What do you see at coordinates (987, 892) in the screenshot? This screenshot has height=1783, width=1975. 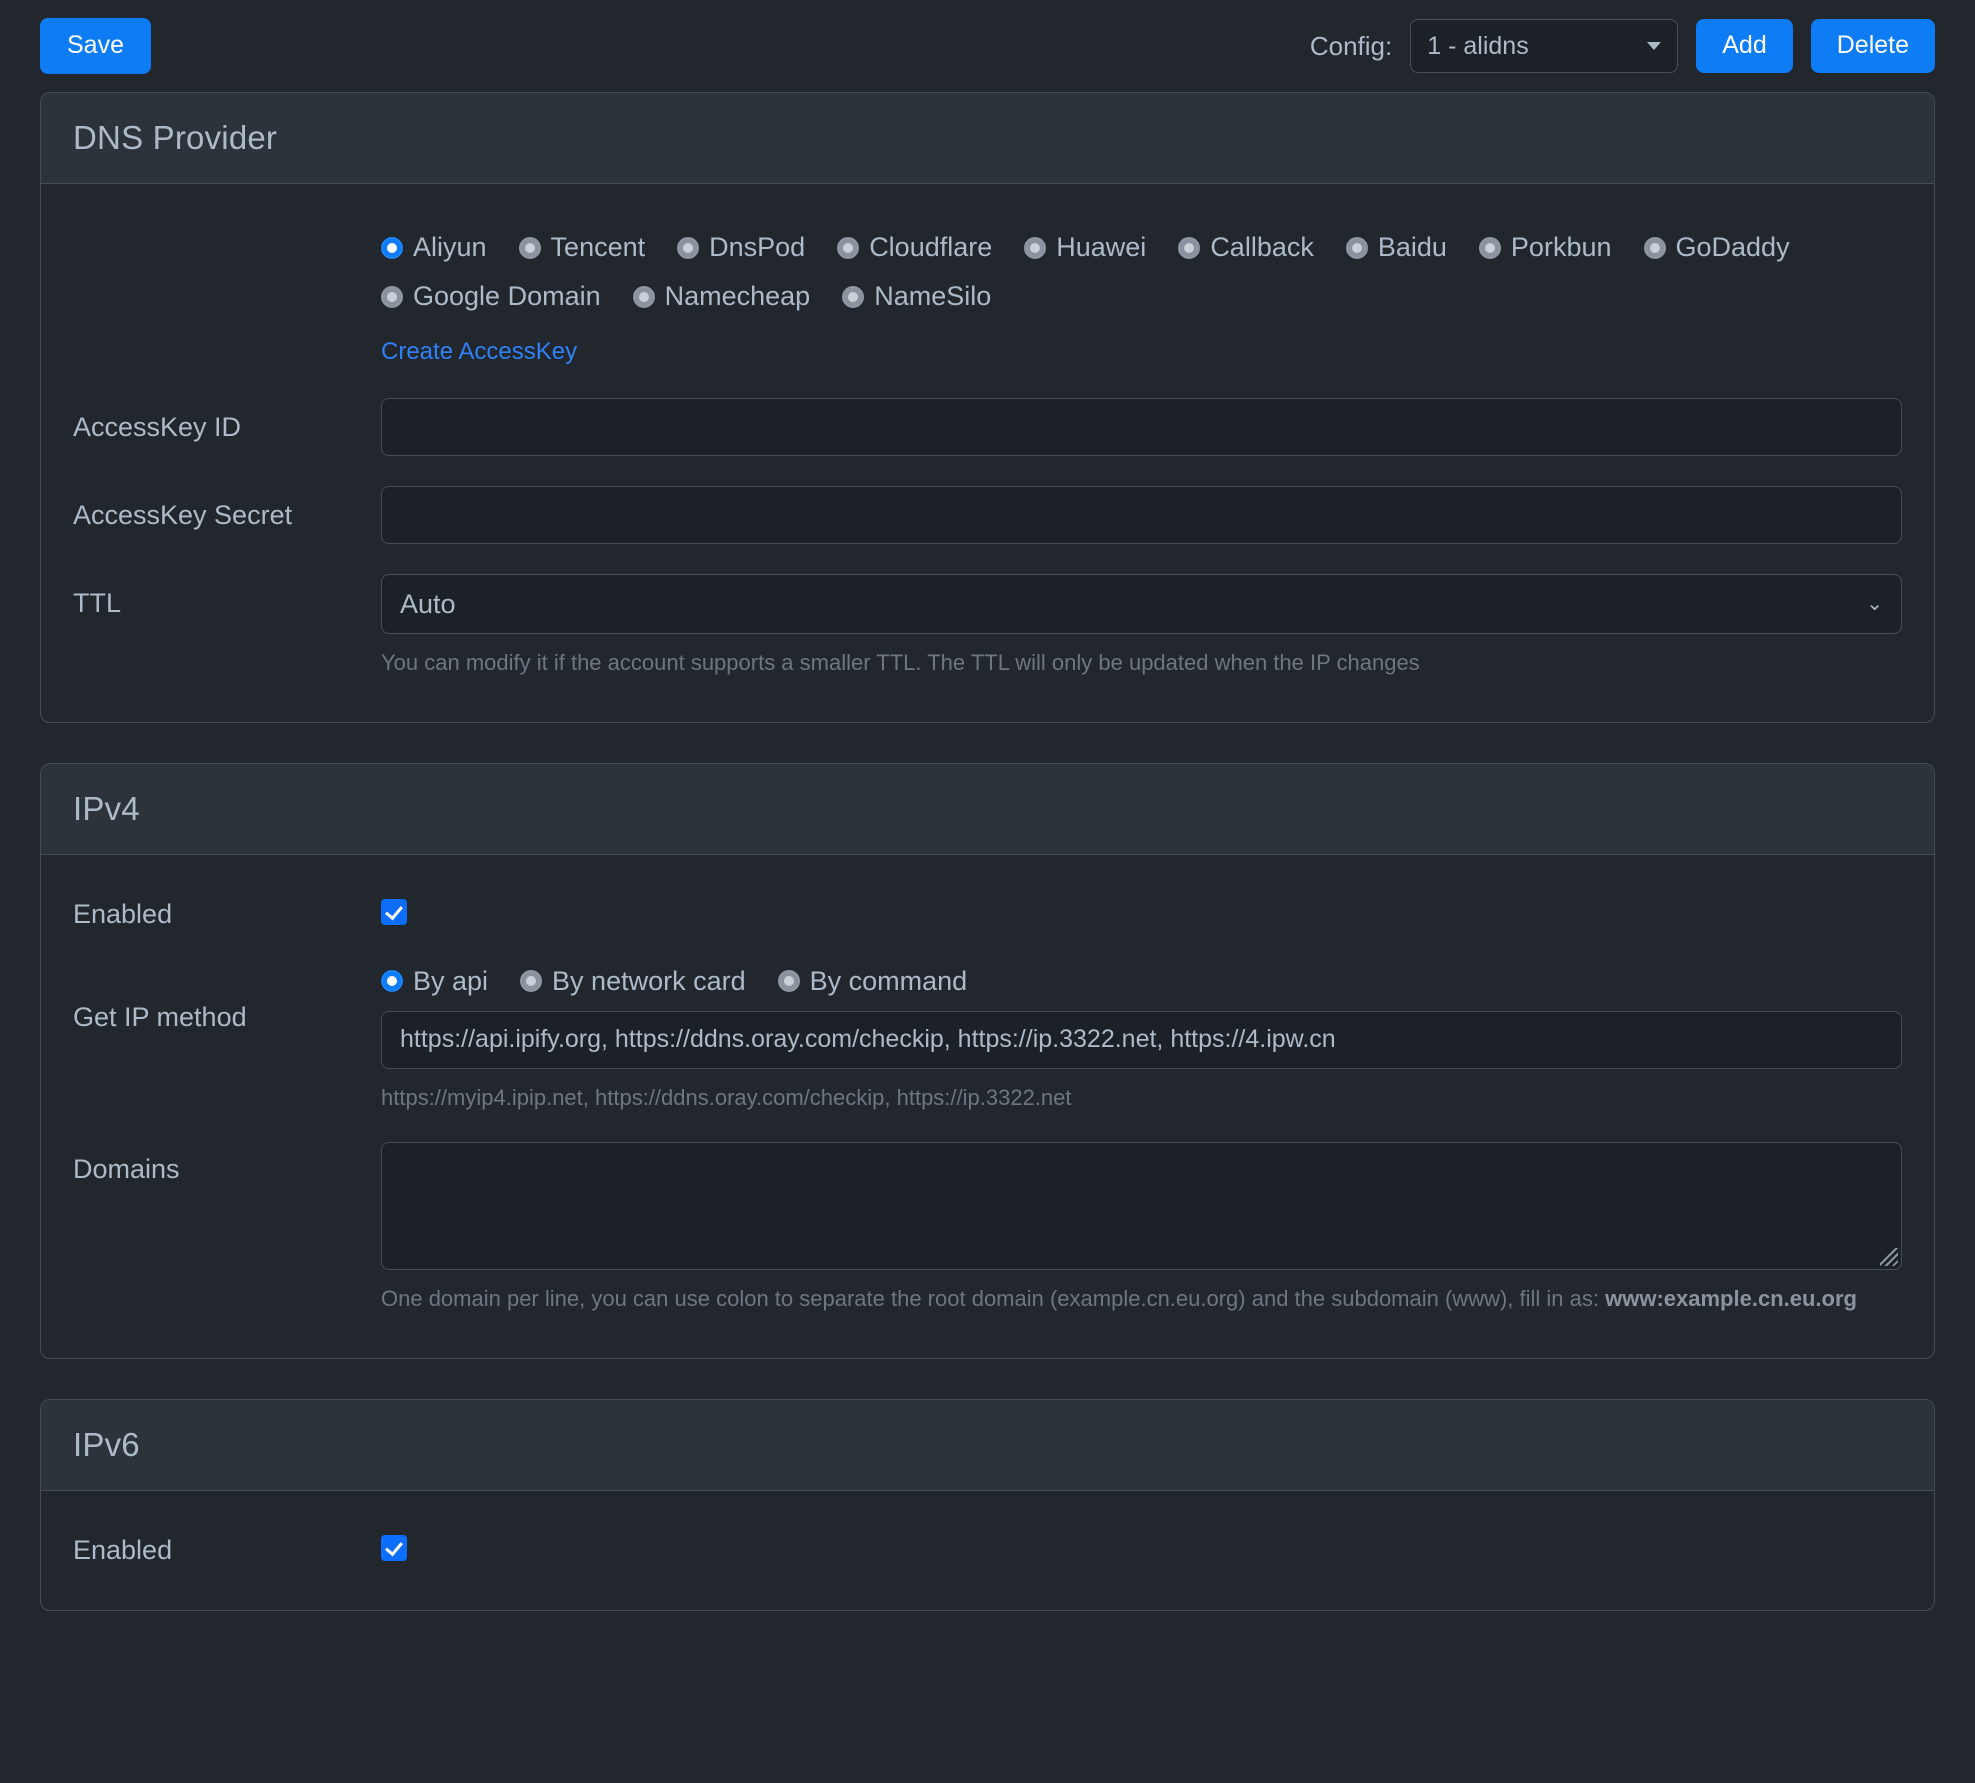 I see `ipv4-enabled-row: Enabled` at bounding box center [987, 892].